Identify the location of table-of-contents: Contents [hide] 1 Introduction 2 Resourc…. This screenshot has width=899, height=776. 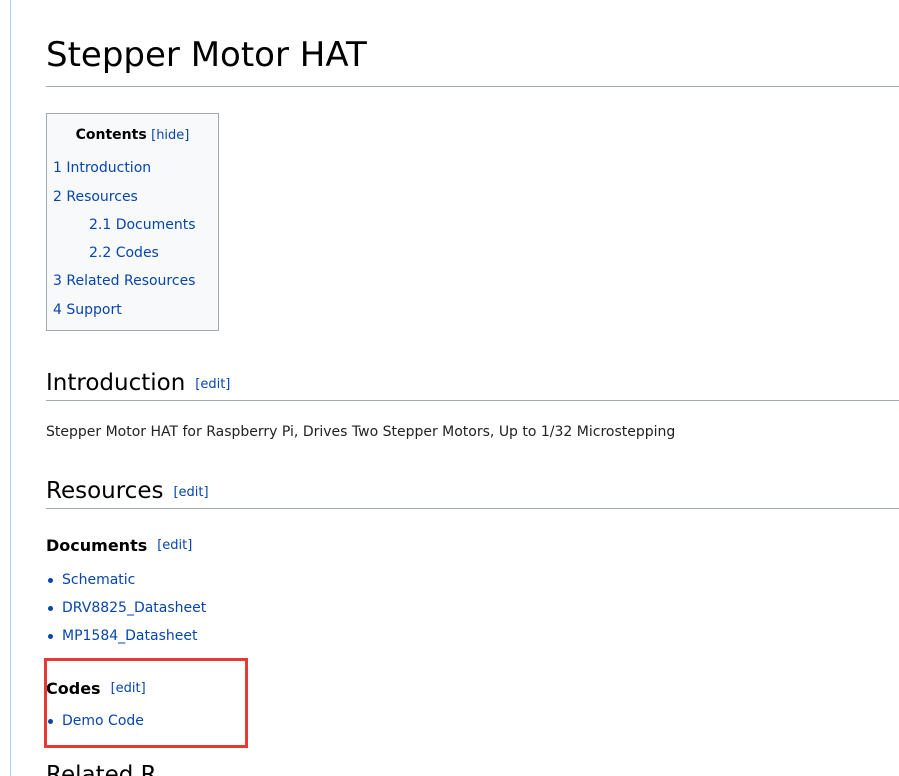
(132, 222).